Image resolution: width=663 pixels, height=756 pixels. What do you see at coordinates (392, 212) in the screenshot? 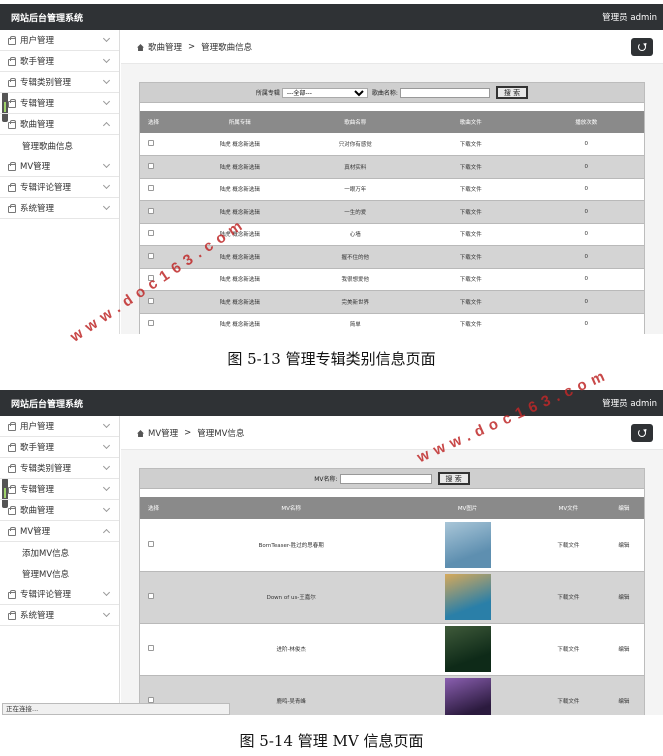
I see `table-row: 陆虎 概念新选辑 一生的爱 下载文件 0` at bounding box center [392, 212].